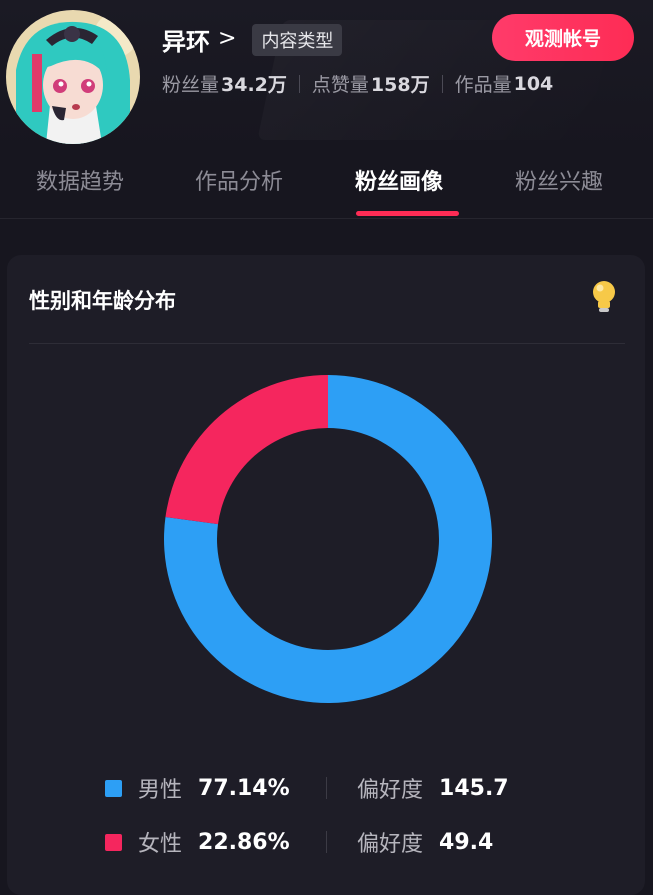 The image size is (653, 895). I want to click on tab-fan-portrait: 粉丝画像, so click(399, 180).